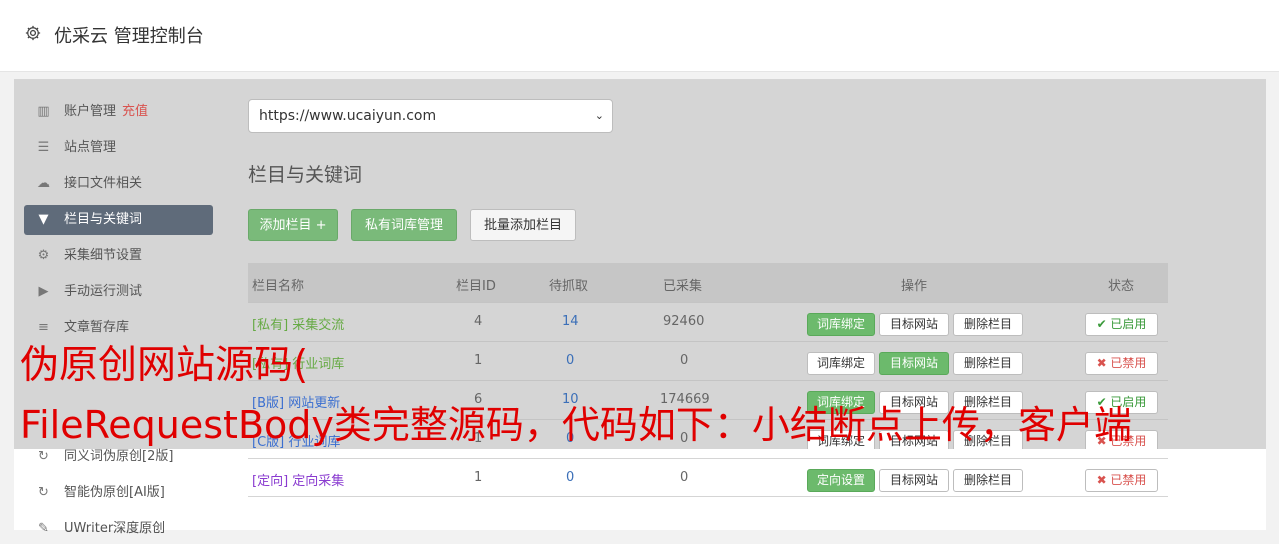  What do you see at coordinates (119, 456) in the screenshot?
I see `sidebar-item-label: 同义词伪原创[2版]` at bounding box center [119, 456].